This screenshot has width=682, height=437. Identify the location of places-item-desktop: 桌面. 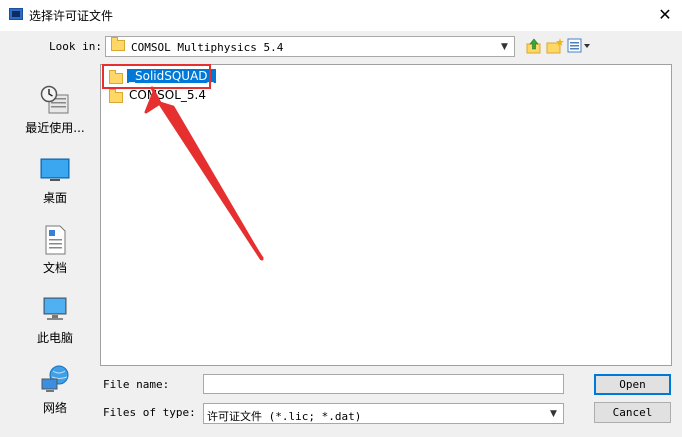
(55, 178).